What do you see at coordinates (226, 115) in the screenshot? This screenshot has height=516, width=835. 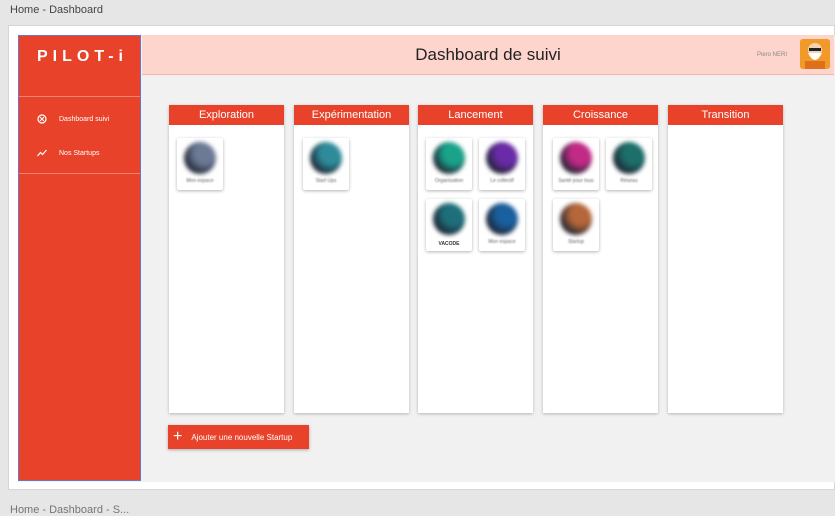 I see `column-header: Exploration` at bounding box center [226, 115].